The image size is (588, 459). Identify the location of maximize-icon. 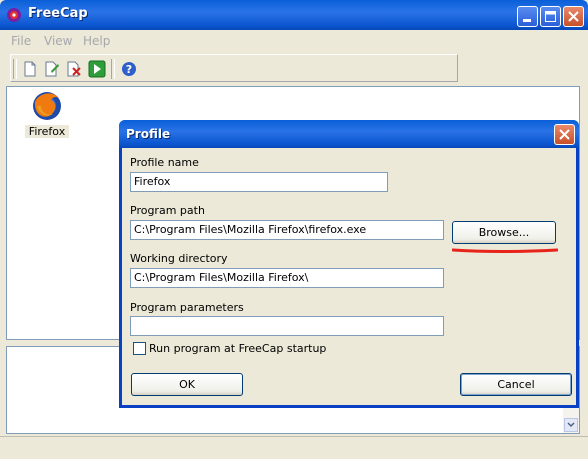
(550, 16).